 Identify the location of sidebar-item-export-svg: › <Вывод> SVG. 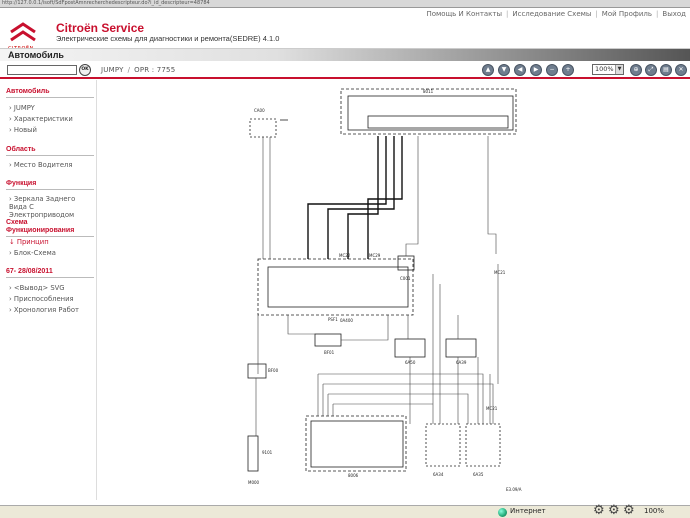
(52, 288).